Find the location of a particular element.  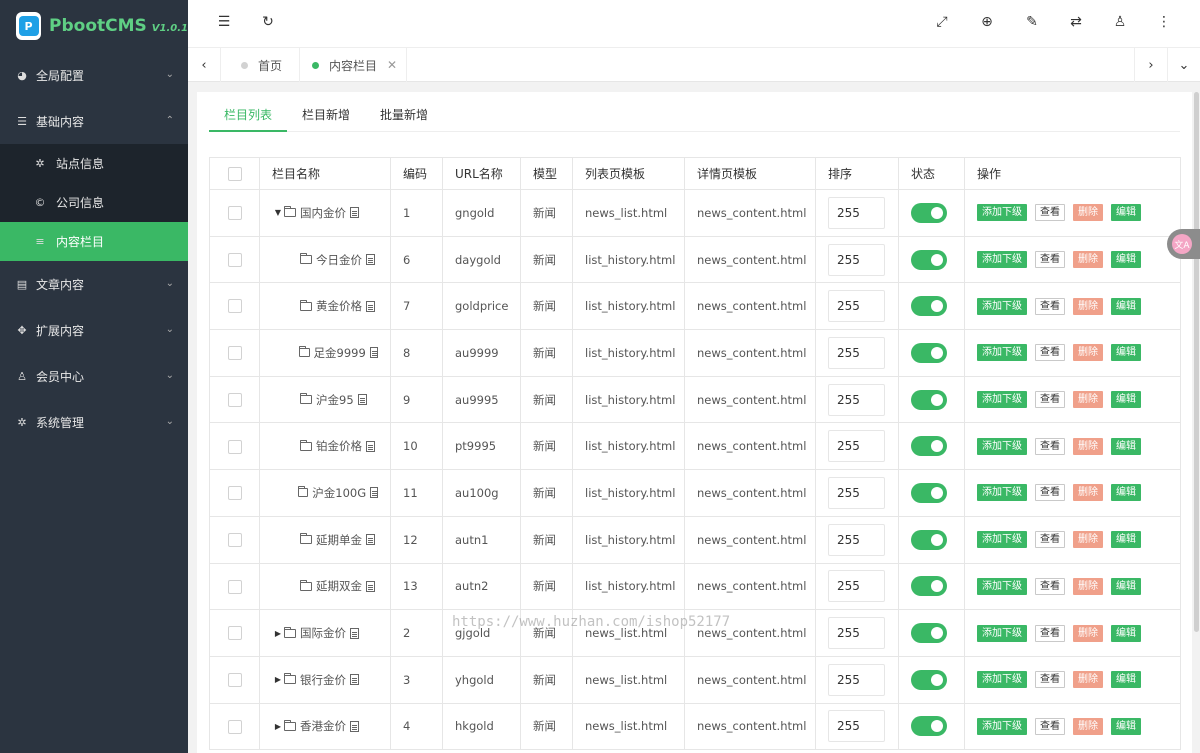

scrollbar-thumb is located at coordinates (1196, 362).